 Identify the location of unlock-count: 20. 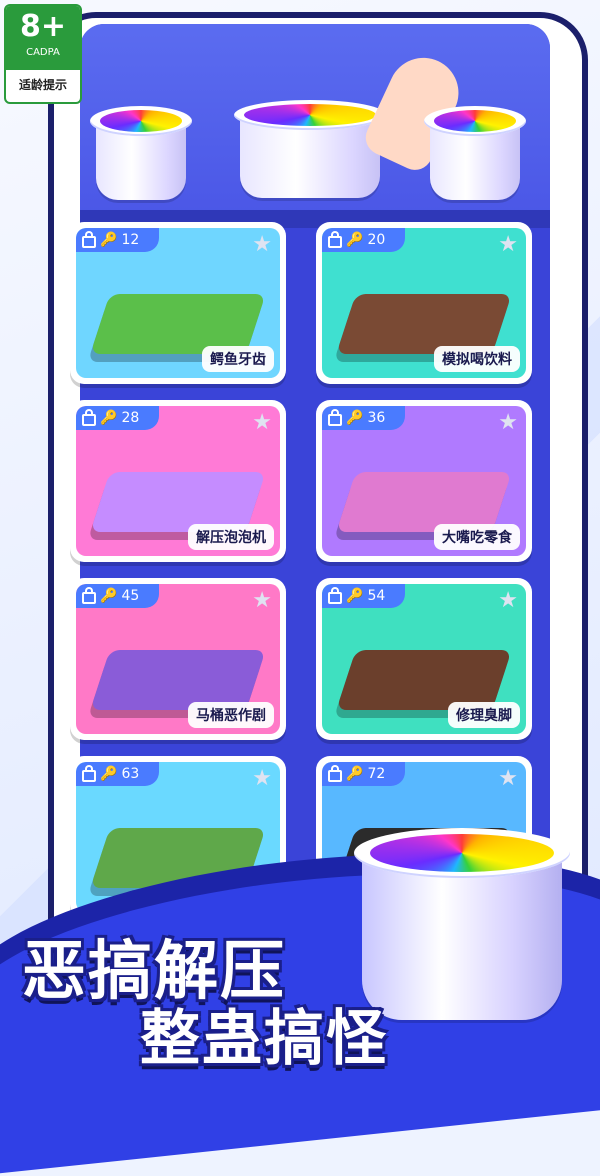
(376, 240).